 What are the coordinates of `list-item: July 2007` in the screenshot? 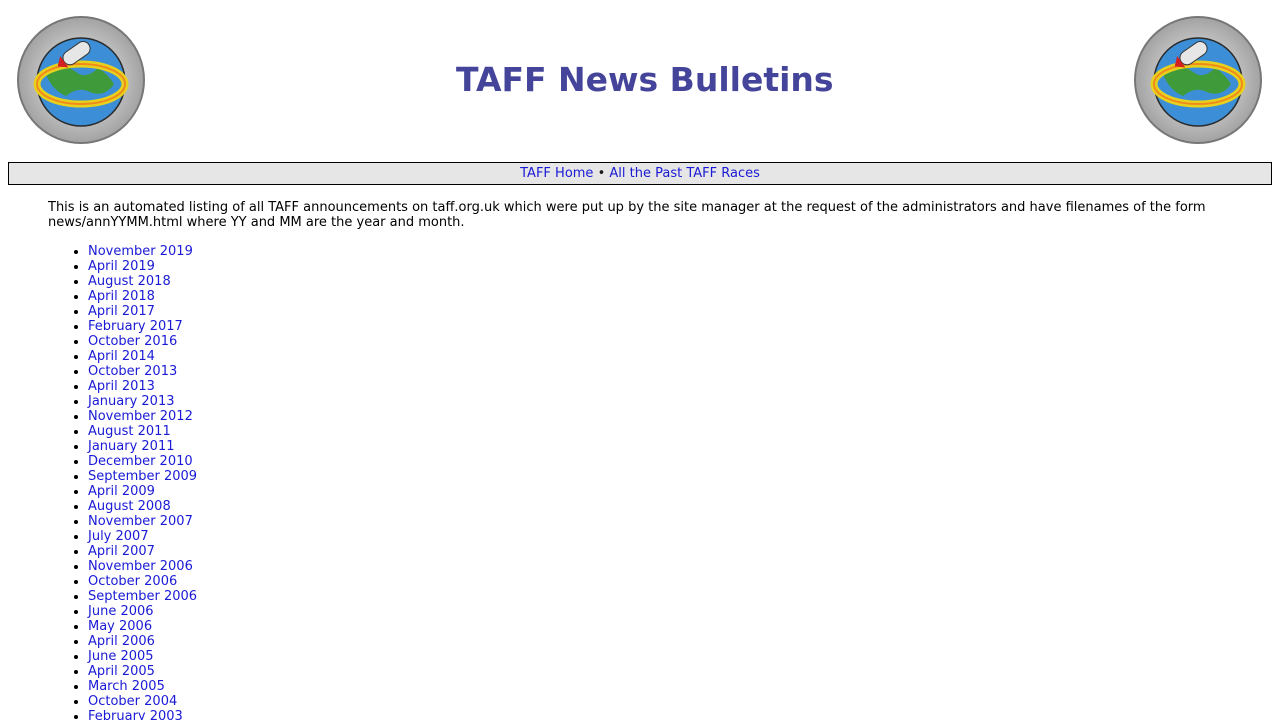 It's located at (142, 536).